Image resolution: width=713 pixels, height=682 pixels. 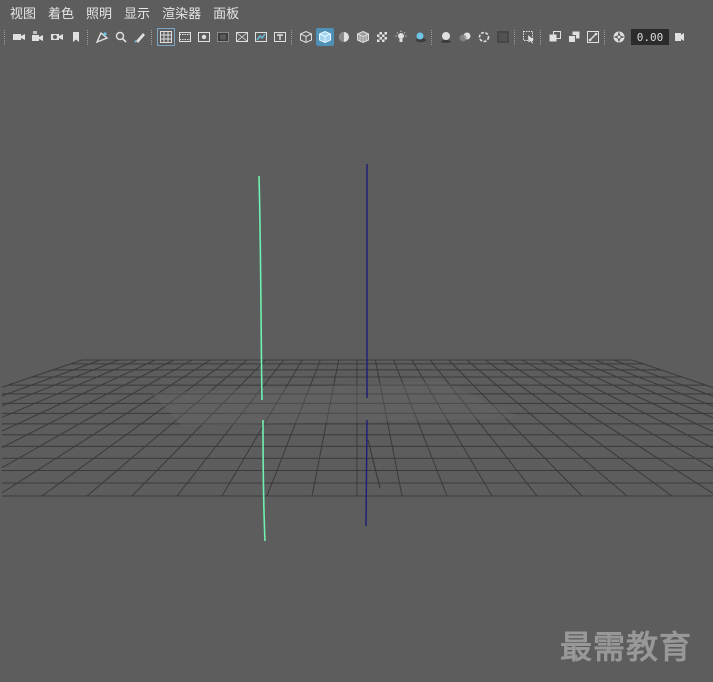 What do you see at coordinates (140, 37) in the screenshot?
I see `grease-pencil-icon` at bounding box center [140, 37].